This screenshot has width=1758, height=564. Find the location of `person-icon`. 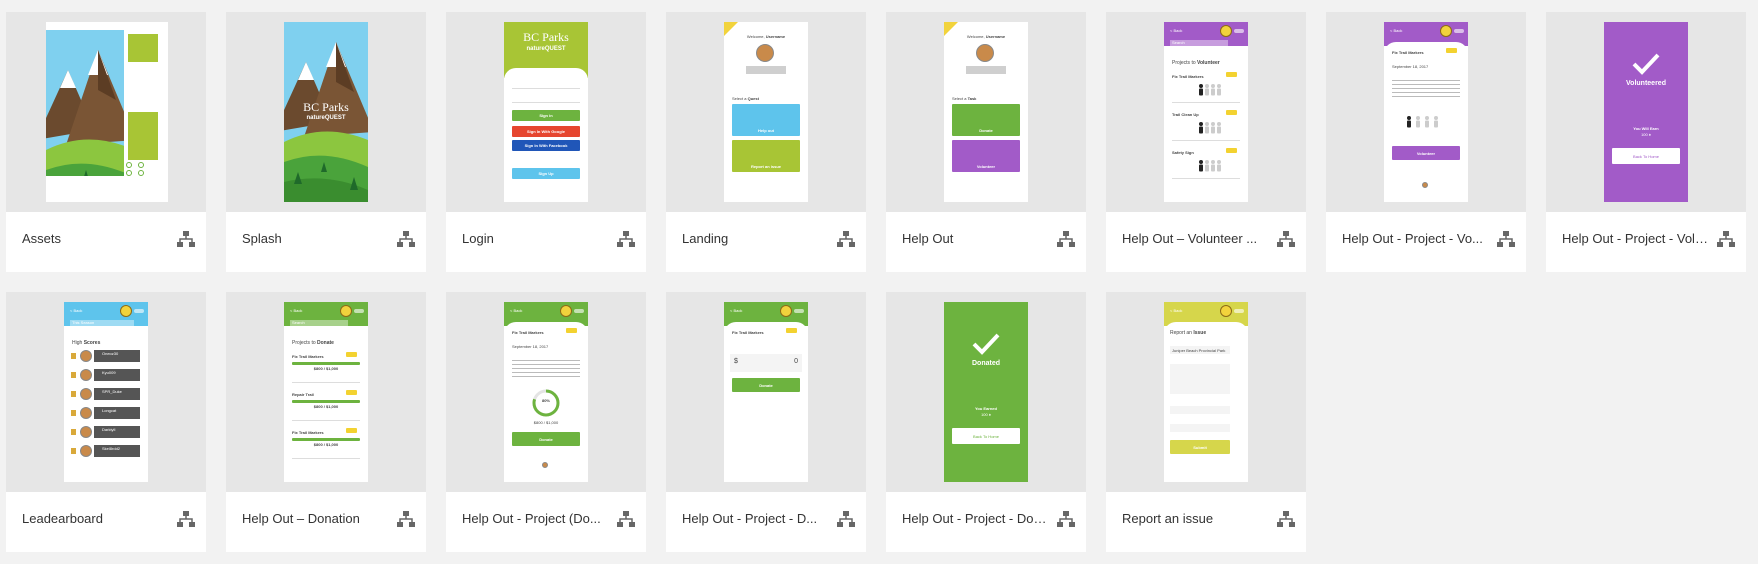

person-icon is located at coordinates (1436, 122).